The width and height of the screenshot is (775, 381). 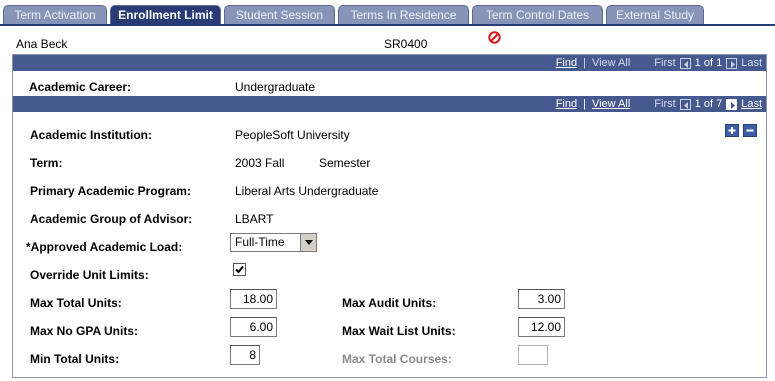 I want to click on min-total-units-label: Min Total Units:, so click(x=75, y=359).